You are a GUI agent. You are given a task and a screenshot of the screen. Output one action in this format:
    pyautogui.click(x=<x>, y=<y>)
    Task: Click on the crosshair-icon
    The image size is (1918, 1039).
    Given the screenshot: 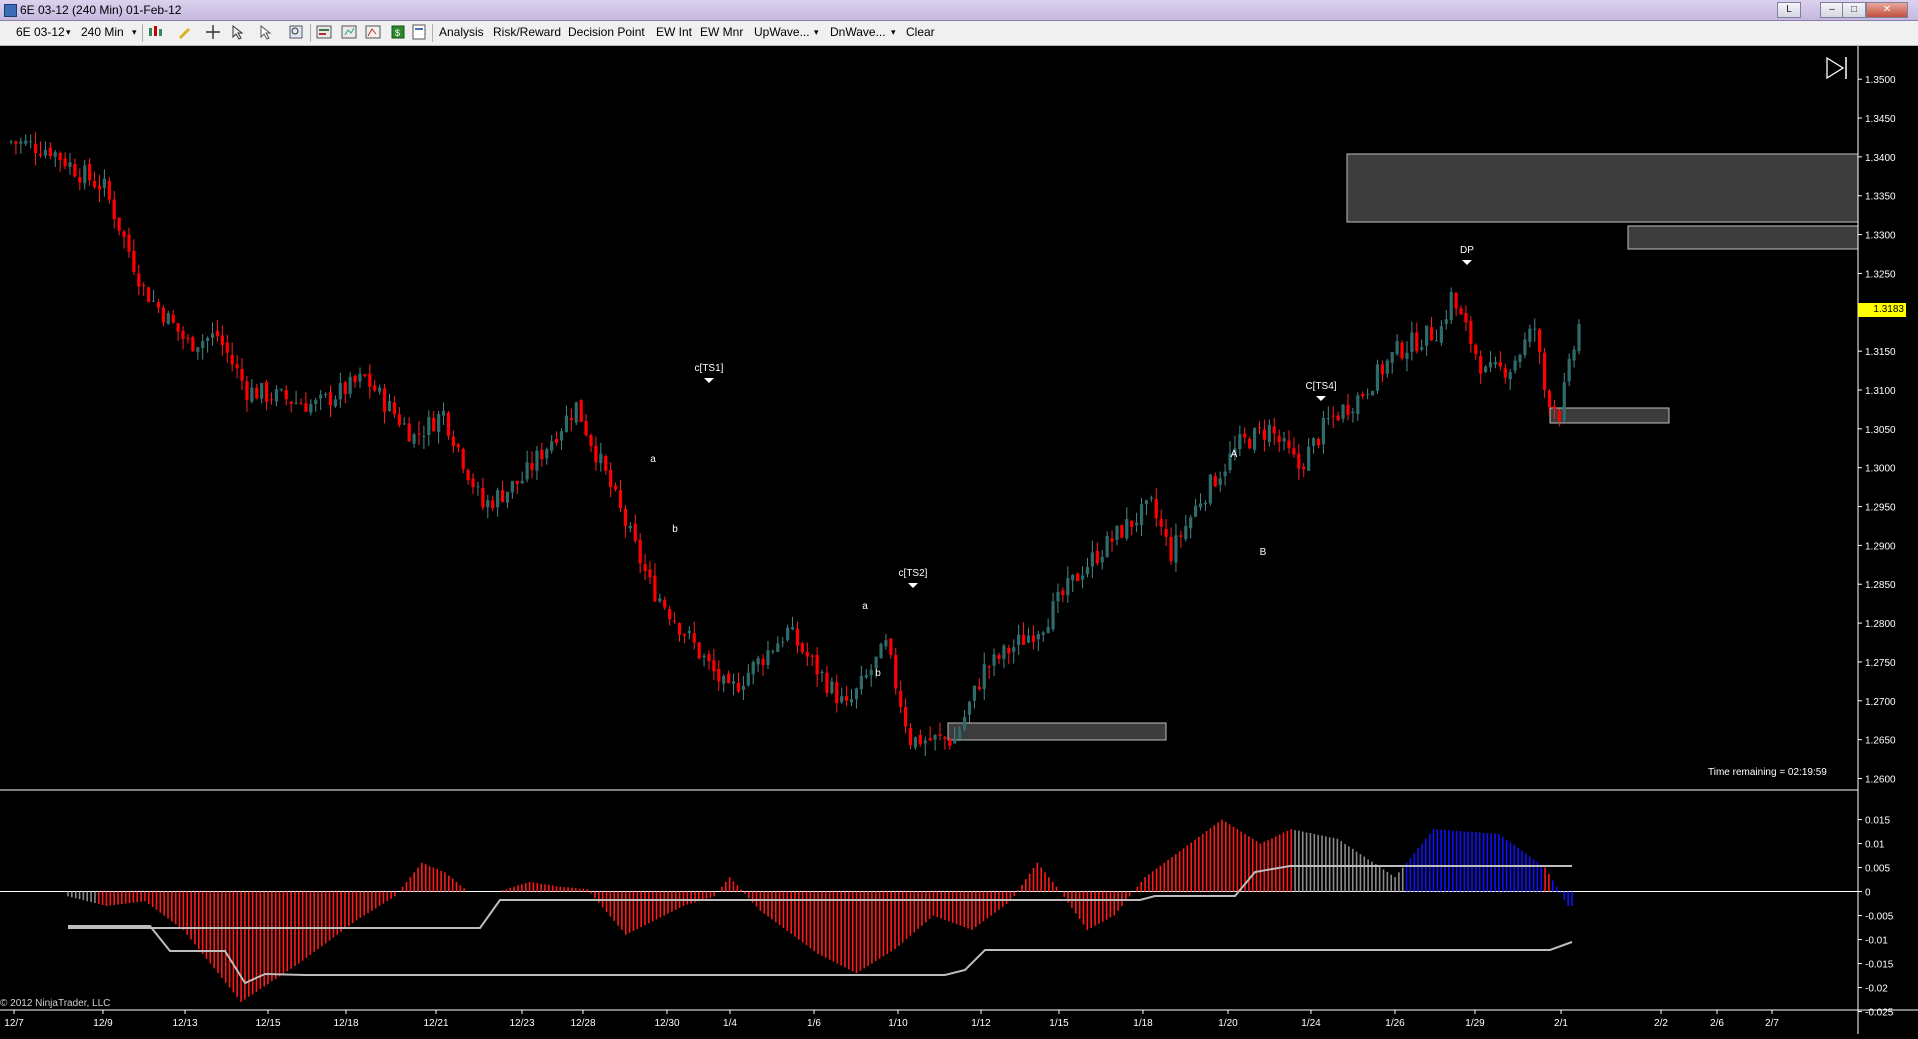 What is the action you would take?
    pyautogui.click(x=213, y=32)
    